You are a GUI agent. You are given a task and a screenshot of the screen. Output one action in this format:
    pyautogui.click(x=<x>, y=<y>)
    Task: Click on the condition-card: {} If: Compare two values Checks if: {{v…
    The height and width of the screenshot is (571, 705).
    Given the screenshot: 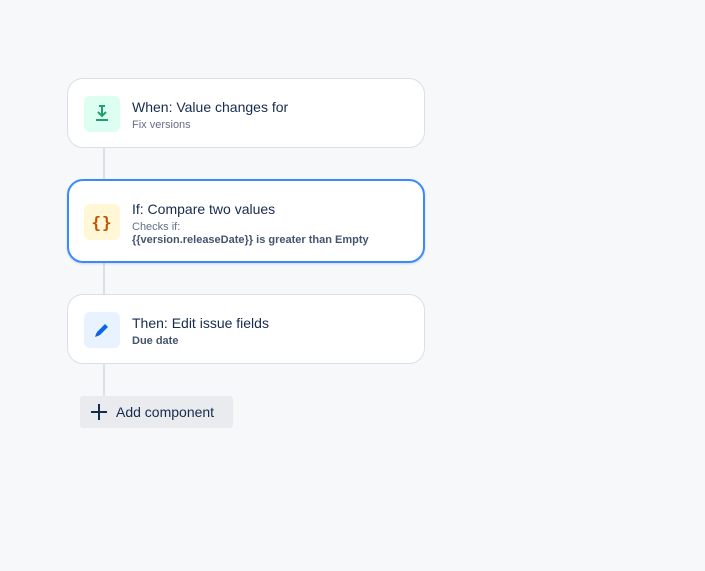 What is the action you would take?
    pyautogui.click(x=246, y=221)
    